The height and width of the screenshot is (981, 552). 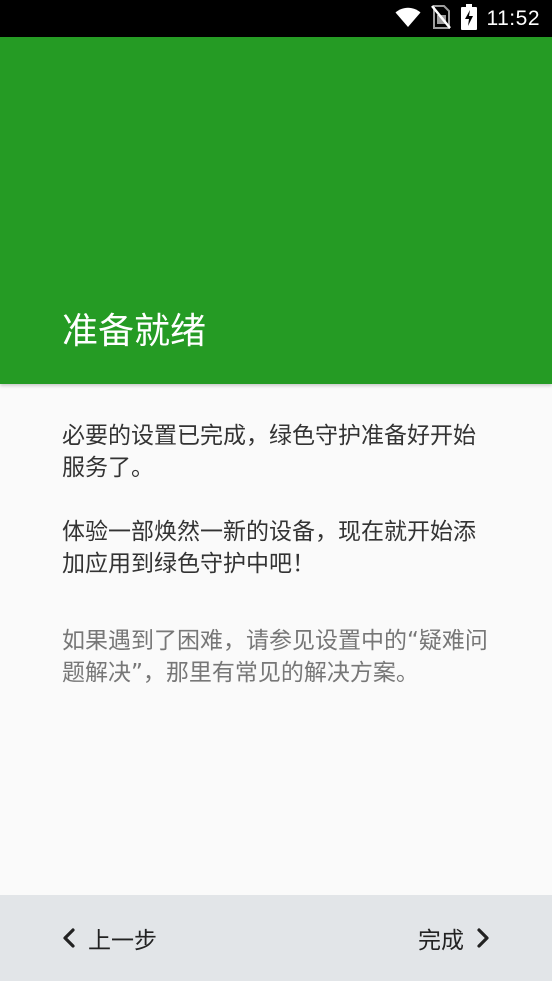 What do you see at coordinates (513, 18) in the screenshot?
I see `status-time: 11:52` at bounding box center [513, 18].